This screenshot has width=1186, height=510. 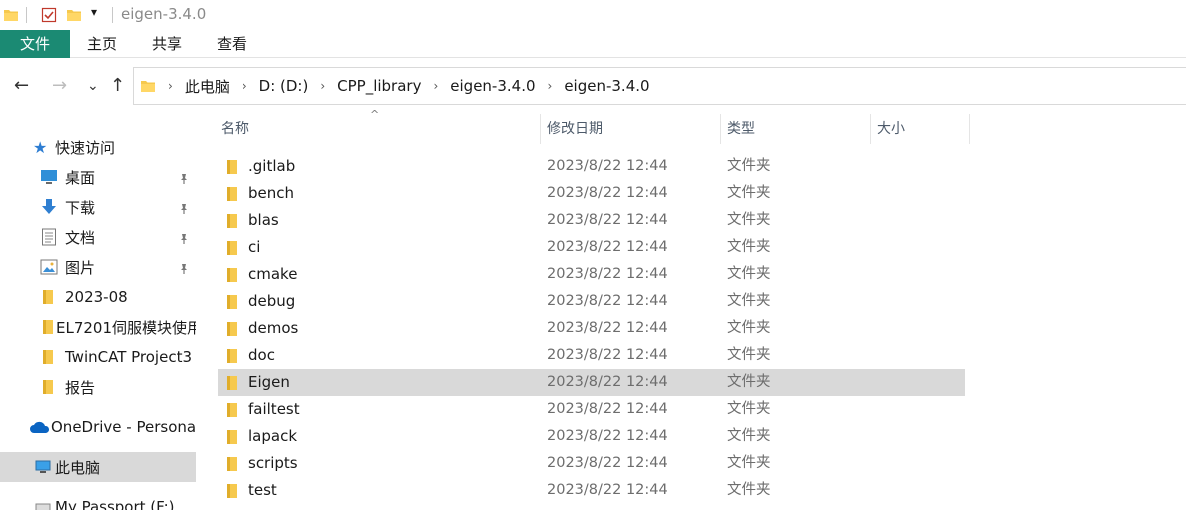 I want to click on breadcrumb-this-pc: 此电脑, so click(x=207, y=86).